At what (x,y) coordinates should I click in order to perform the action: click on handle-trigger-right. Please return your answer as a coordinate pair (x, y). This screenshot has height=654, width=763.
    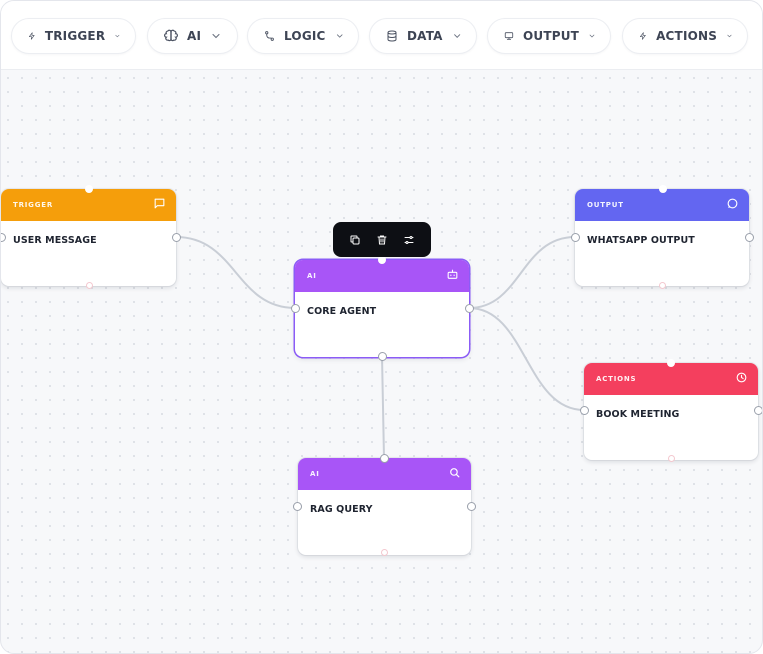
    Looking at the image, I should click on (176, 237).